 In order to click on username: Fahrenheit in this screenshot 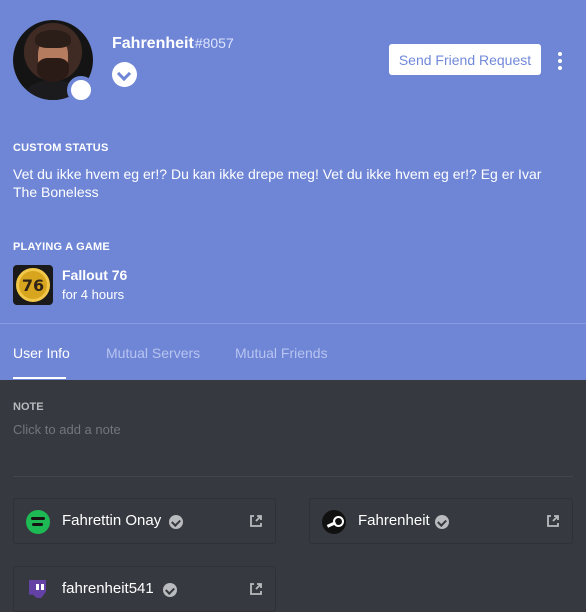, I will do `click(153, 43)`.